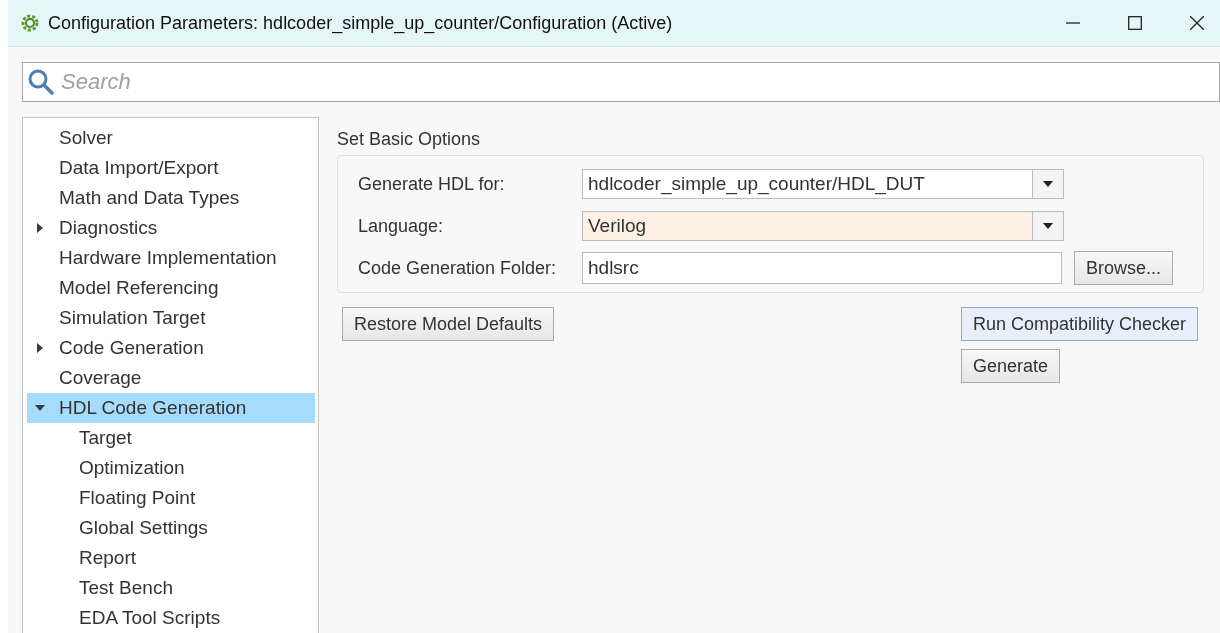 The height and width of the screenshot is (633, 1220). I want to click on tree-item: Solver, so click(171, 138).